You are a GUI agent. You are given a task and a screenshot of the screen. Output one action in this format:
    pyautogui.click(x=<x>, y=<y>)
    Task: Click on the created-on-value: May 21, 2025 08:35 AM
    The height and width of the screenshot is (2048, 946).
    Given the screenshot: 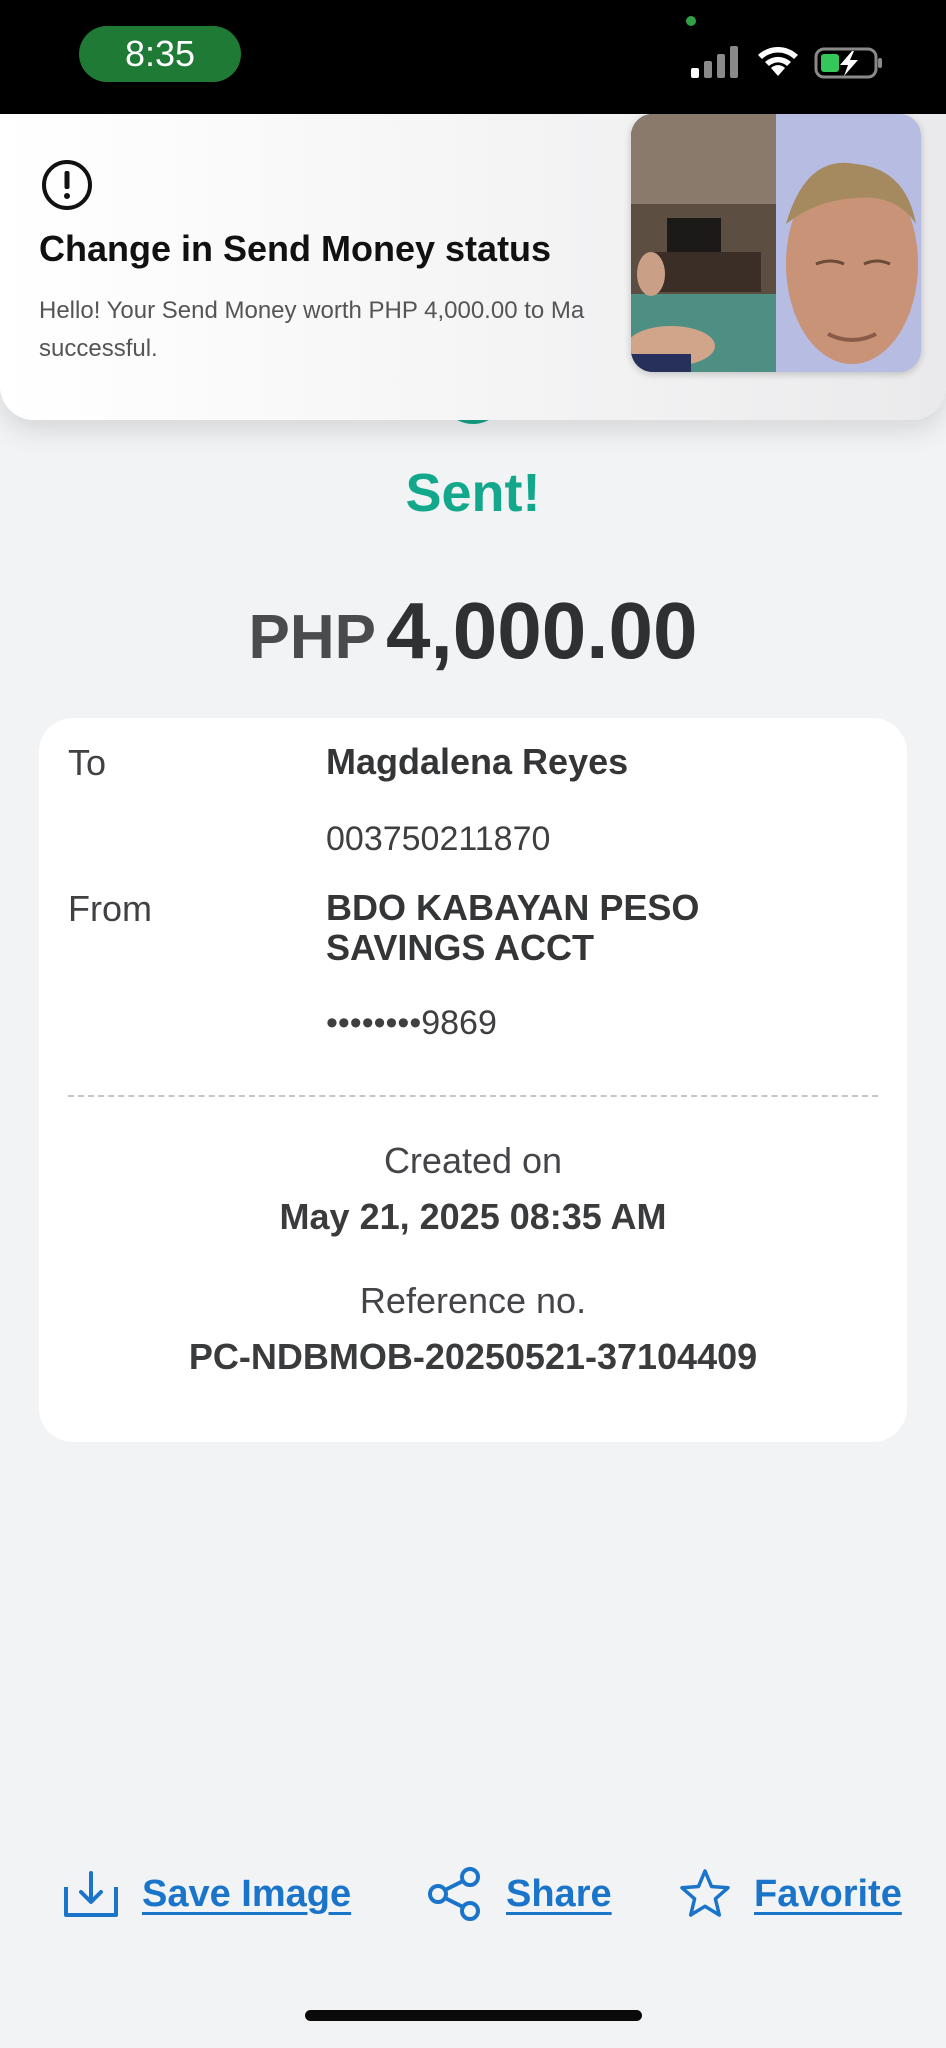 What is the action you would take?
    pyautogui.click(x=473, y=1216)
    